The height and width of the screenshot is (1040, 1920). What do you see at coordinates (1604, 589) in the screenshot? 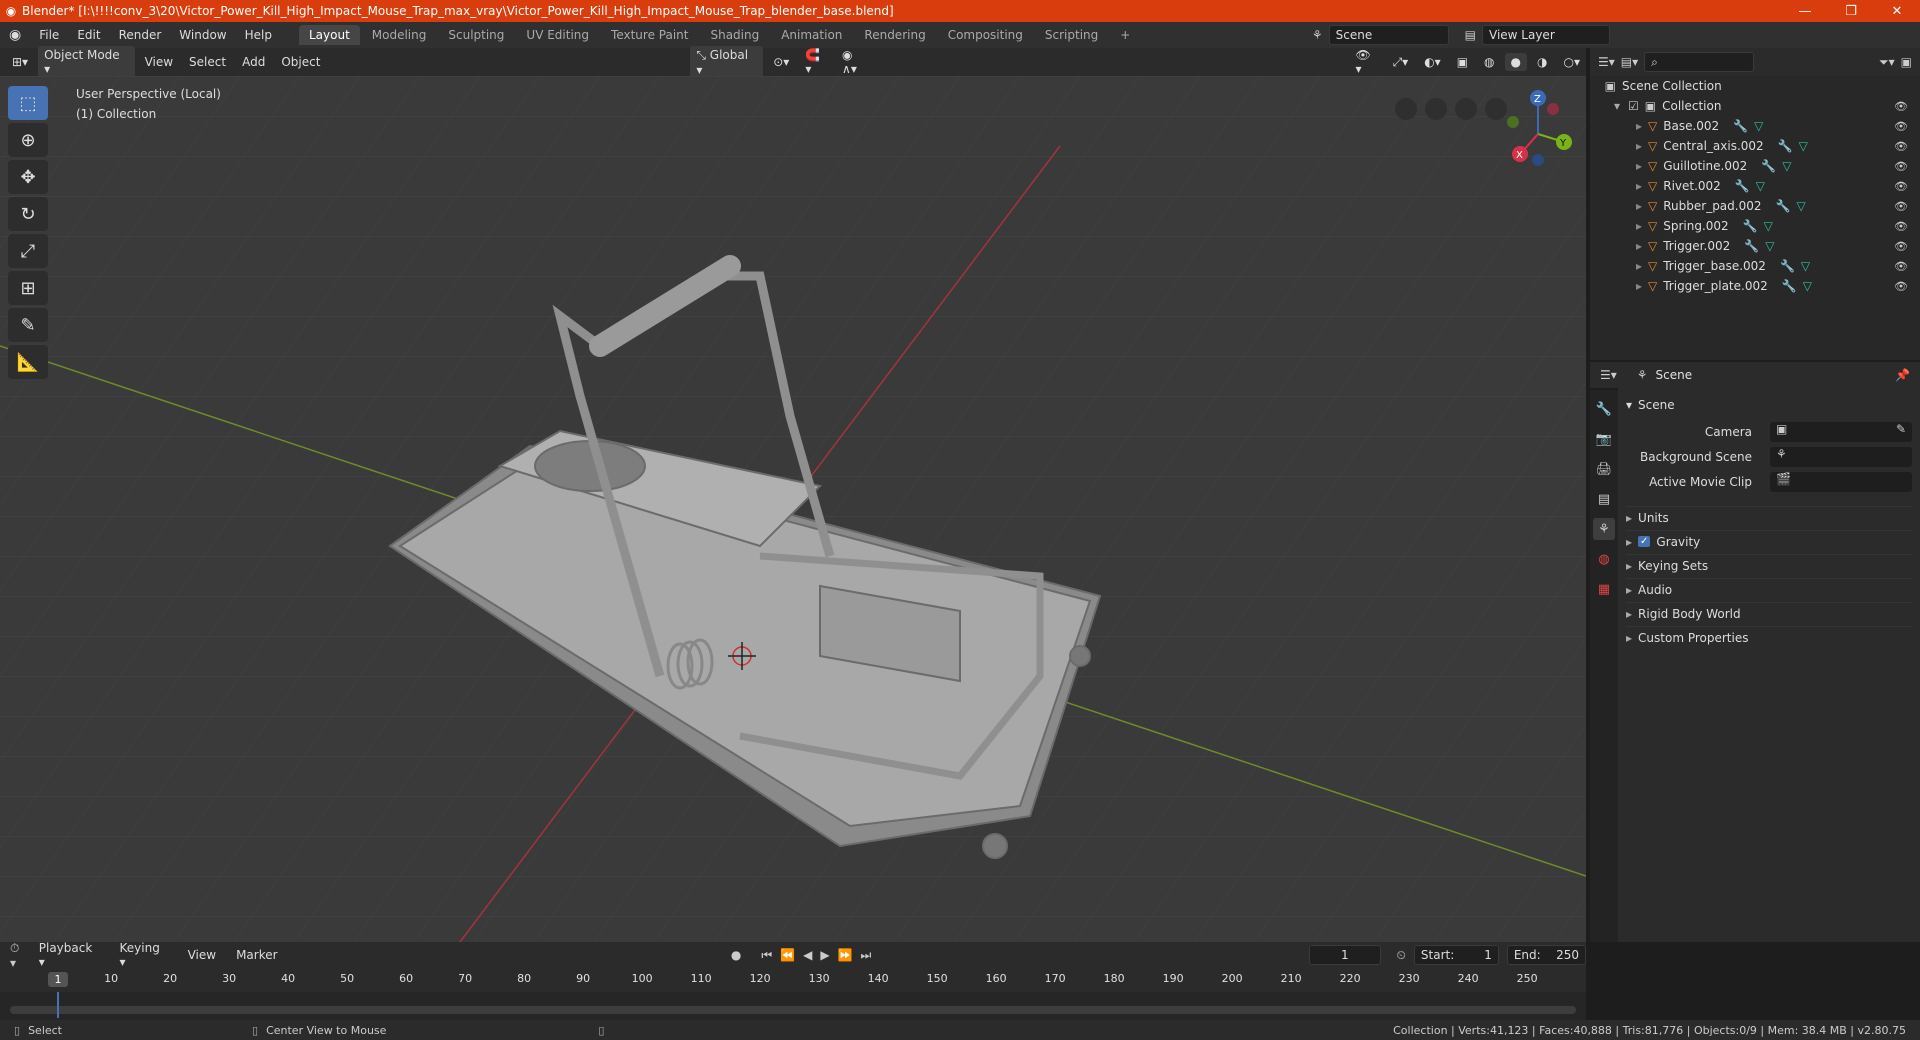
I see `texture-tab-icon: ▦` at bounding box center [1604, 589].